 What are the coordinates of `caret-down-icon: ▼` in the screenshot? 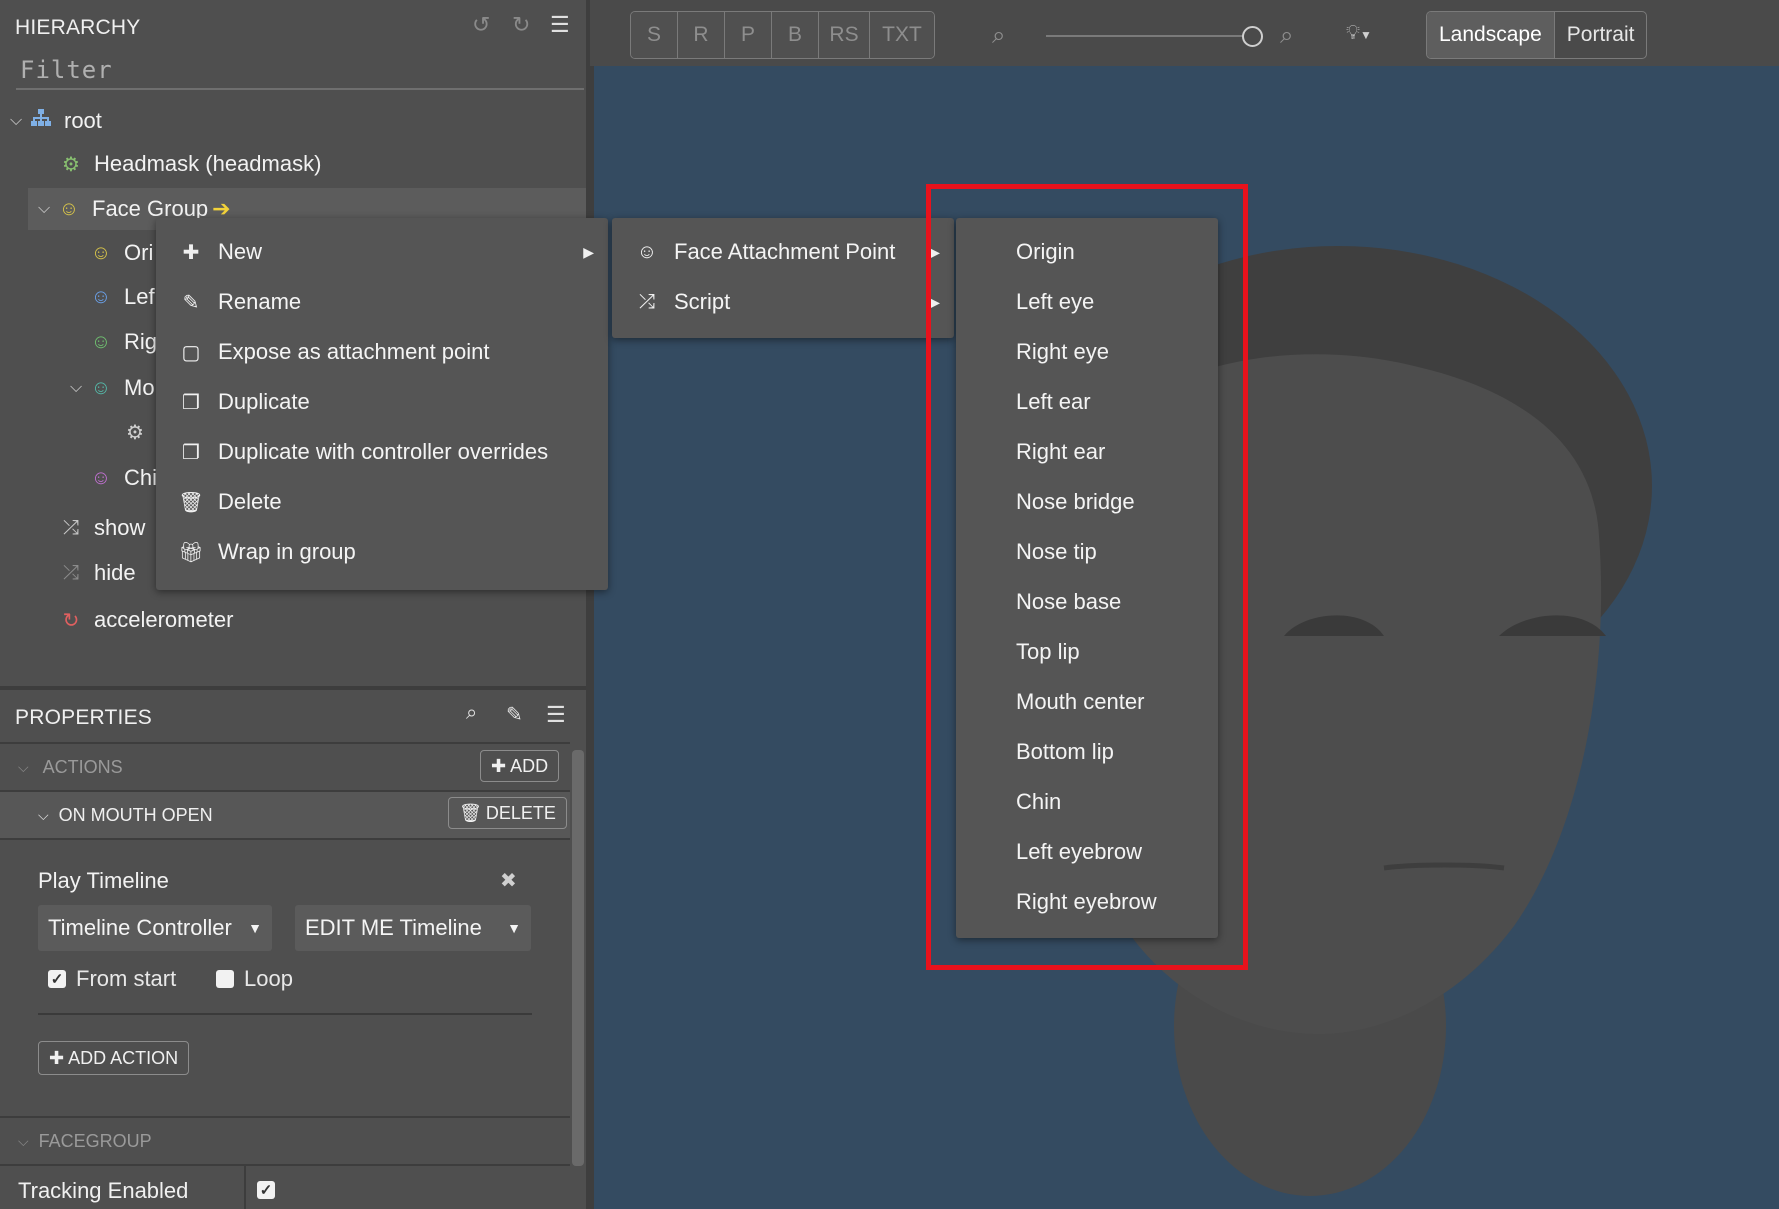 It's located at (255, 928).